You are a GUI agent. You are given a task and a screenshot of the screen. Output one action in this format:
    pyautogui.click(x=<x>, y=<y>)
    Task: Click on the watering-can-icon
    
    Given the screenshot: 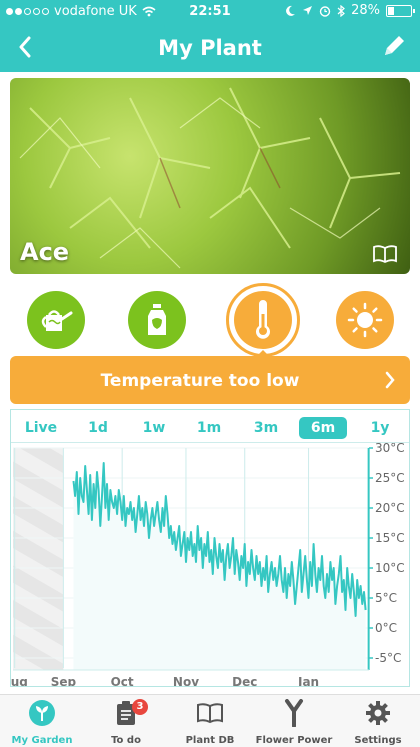 What is the action you would take?
    pyautogui.click(x=57, y=320)
    